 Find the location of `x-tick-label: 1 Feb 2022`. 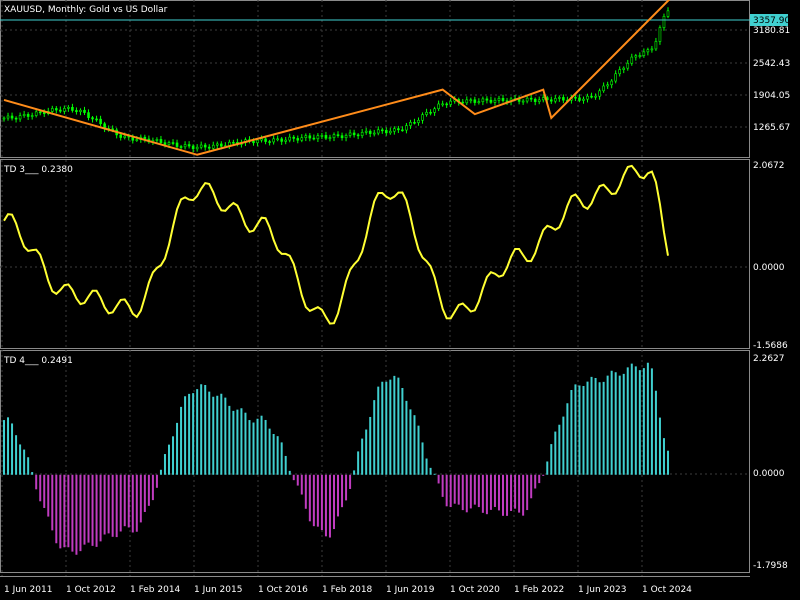

x-tick-label: 1 Feb 2022 is located at coordinates (539, 590).